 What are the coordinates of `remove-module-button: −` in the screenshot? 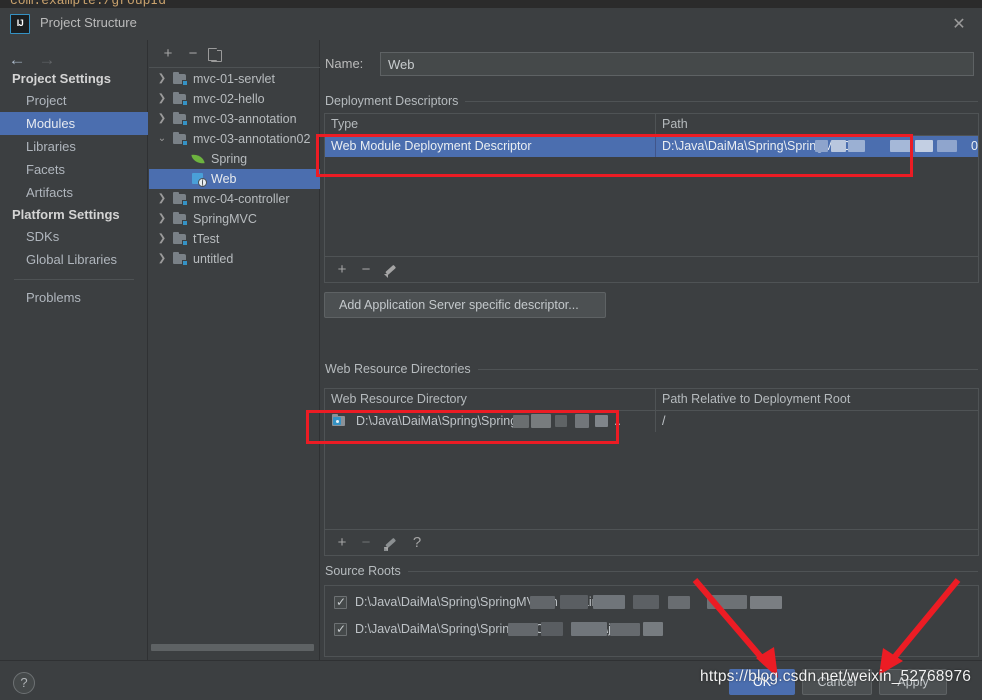 It's located at (193, 54).